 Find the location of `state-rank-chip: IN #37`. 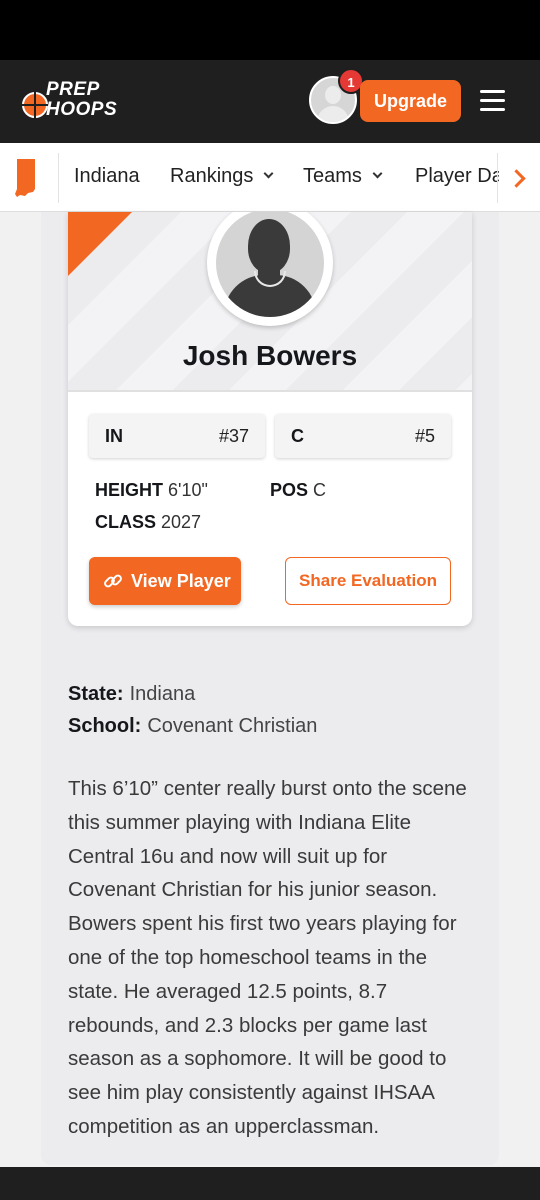

state-rank-chip: IN #37 is located at coordinates (177, 436).